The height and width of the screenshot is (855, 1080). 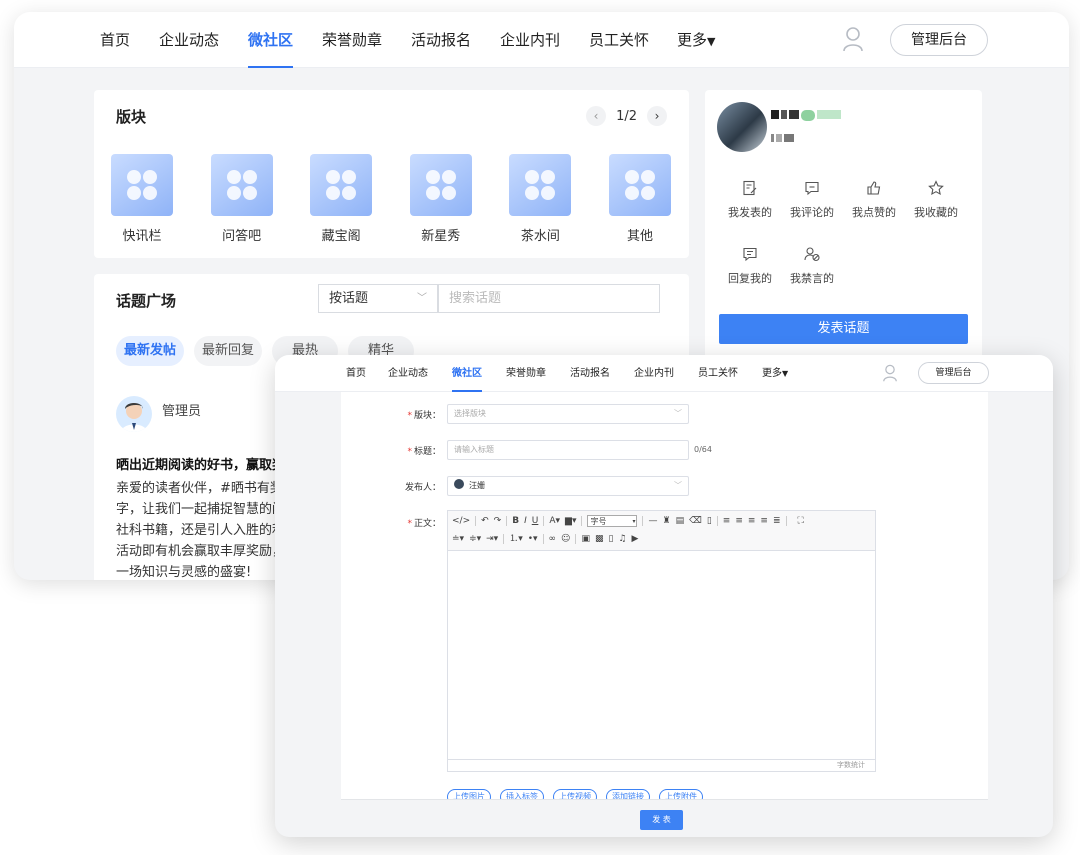 I want to click on font-size-label: 字号, so click(x=598, y=521).